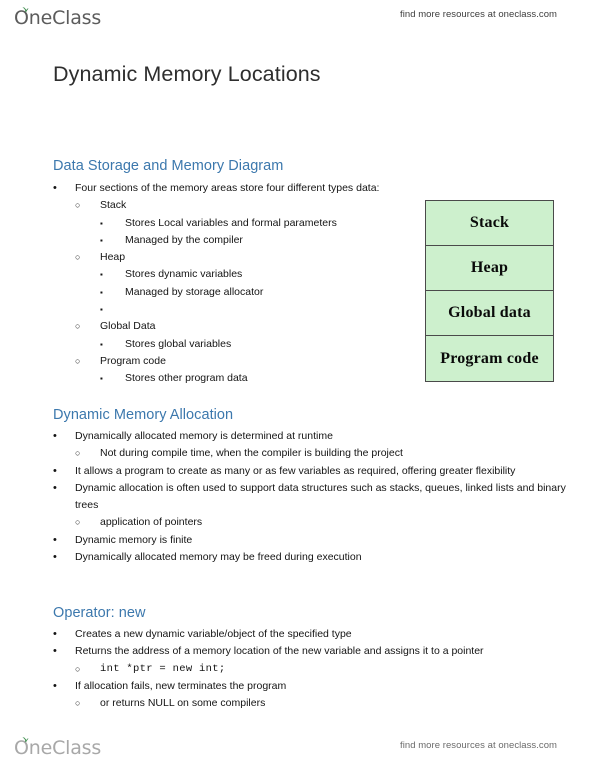 This screenshot has width=595, height=770. I want to click on bullet-list-level-2: ○ or returns NULL on some compilers, so click(329, 703).